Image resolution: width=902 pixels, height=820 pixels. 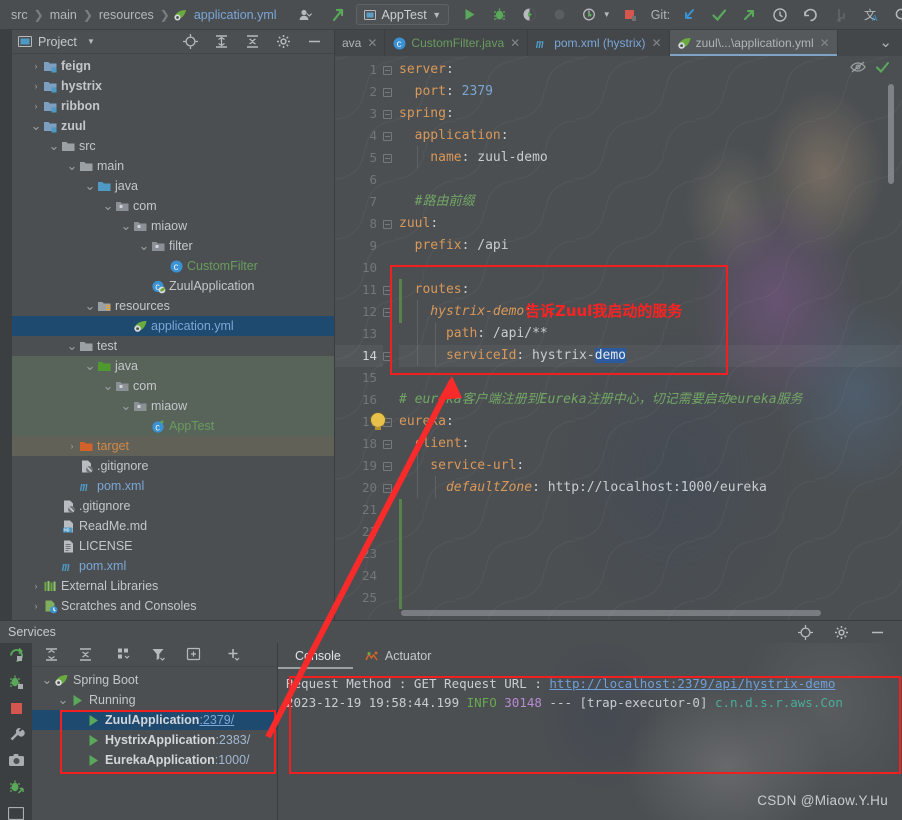 I want to click on profiler-icon, so click(x=560, y=15).